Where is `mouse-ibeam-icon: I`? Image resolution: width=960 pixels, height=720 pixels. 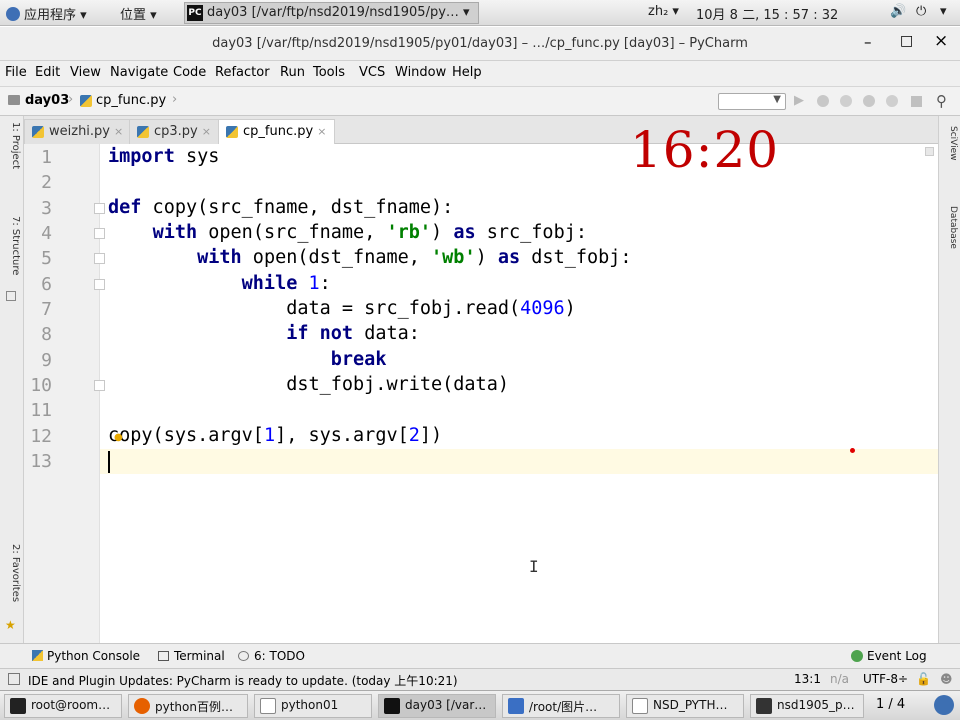
mouse-ibeam-icon: I is located at coordinates (534, 566).